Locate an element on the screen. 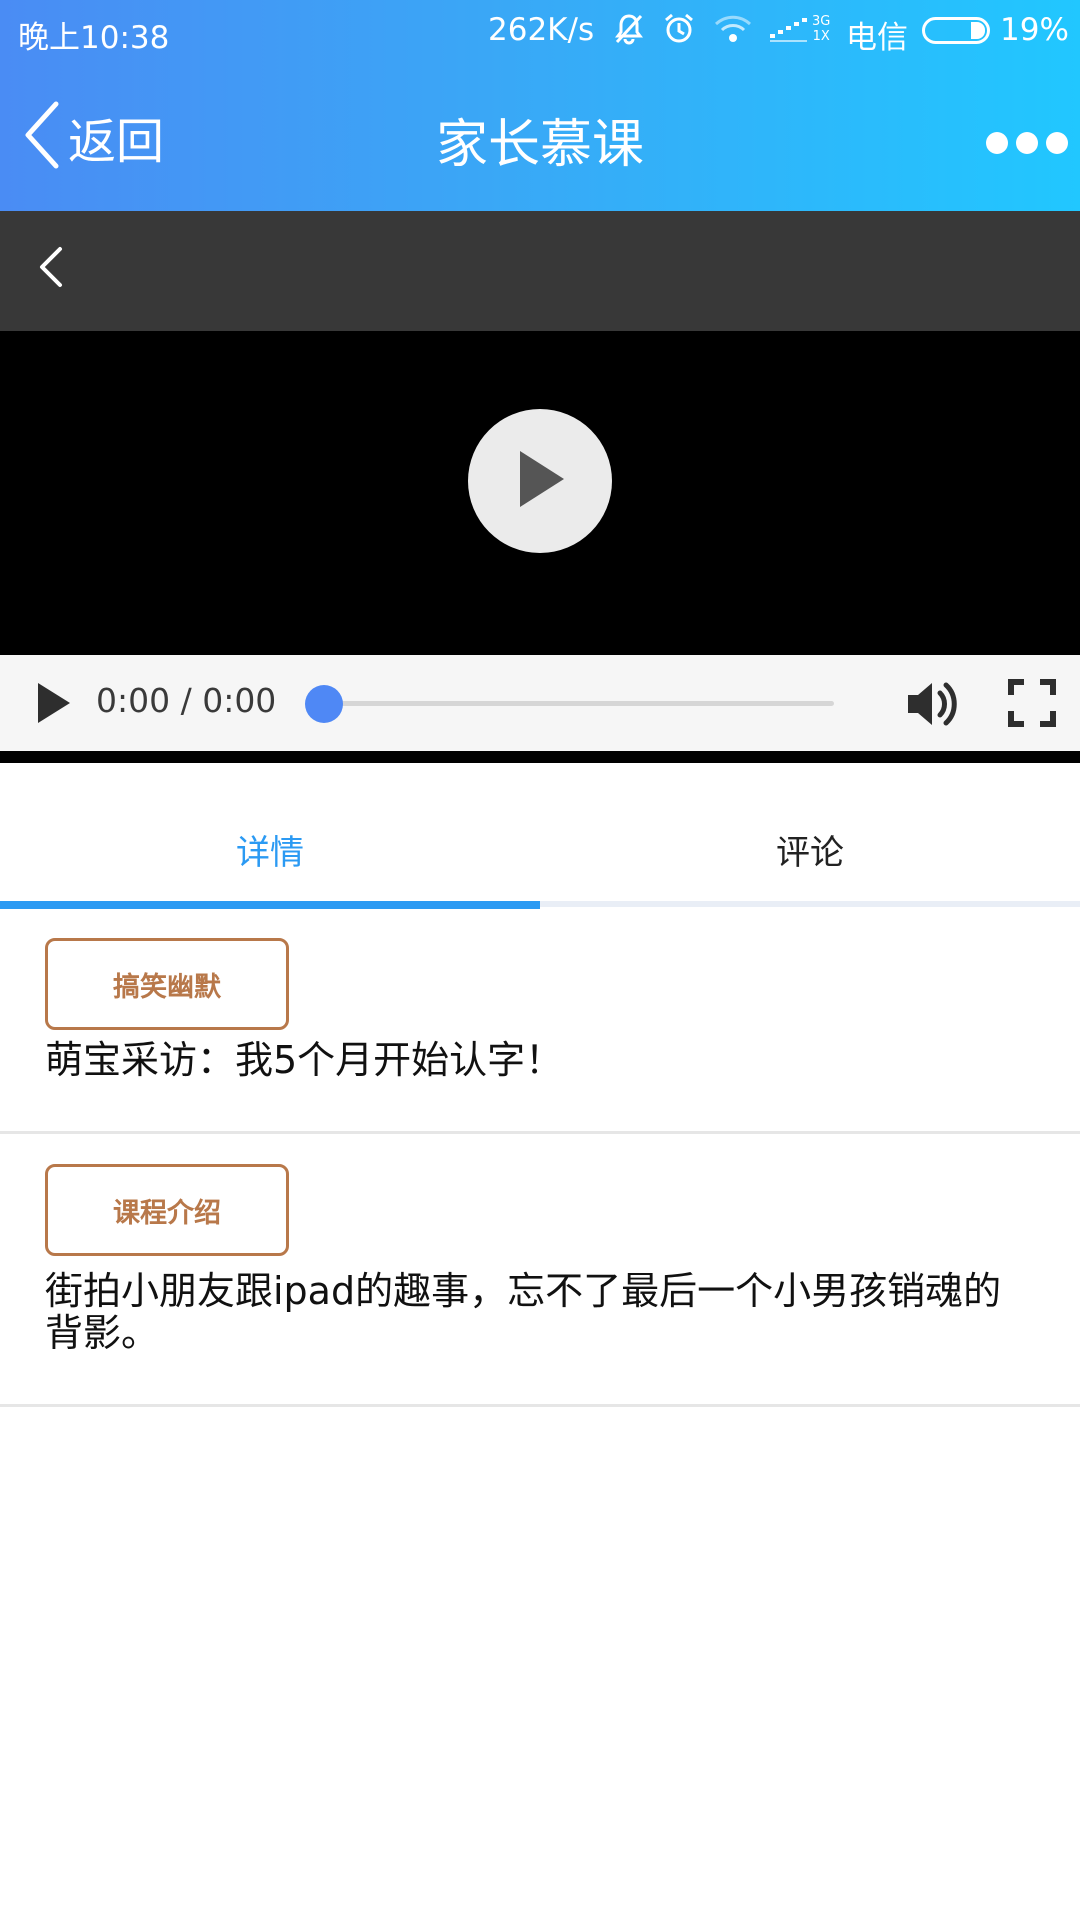 Image resolution: width=1080 pixels, height=1920 pixels. network-speed: 262K/s is located at coordinates (541, 30).